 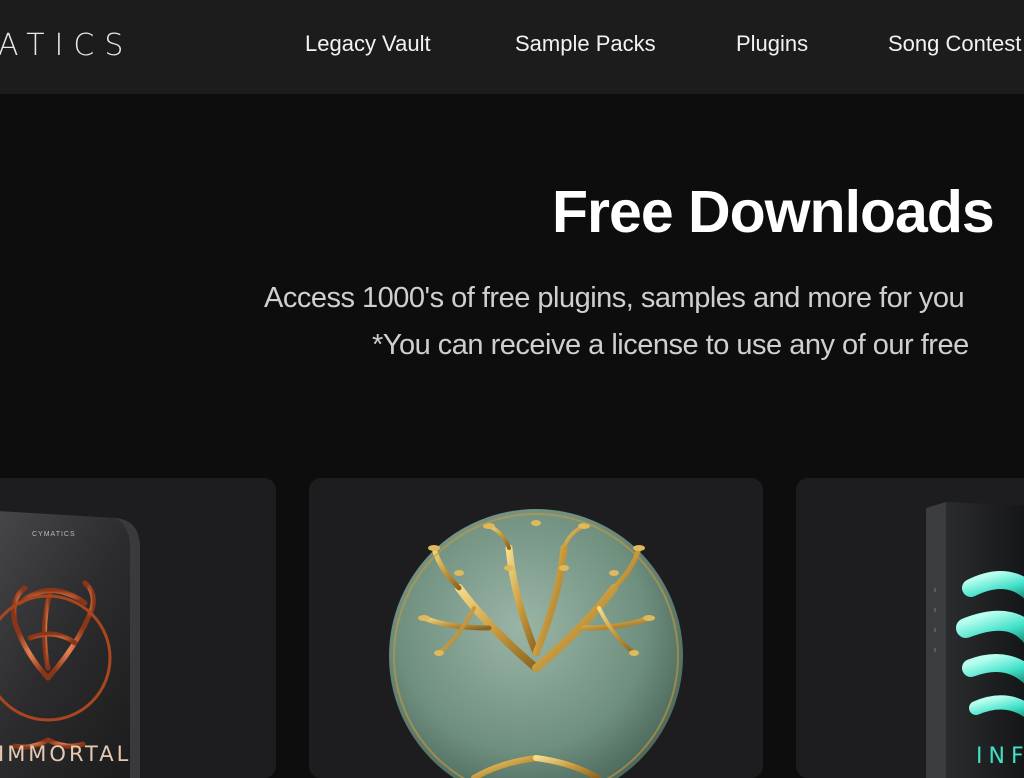 I want to click on nav-link-plugins: Plugins, so click(x=772, y=44).